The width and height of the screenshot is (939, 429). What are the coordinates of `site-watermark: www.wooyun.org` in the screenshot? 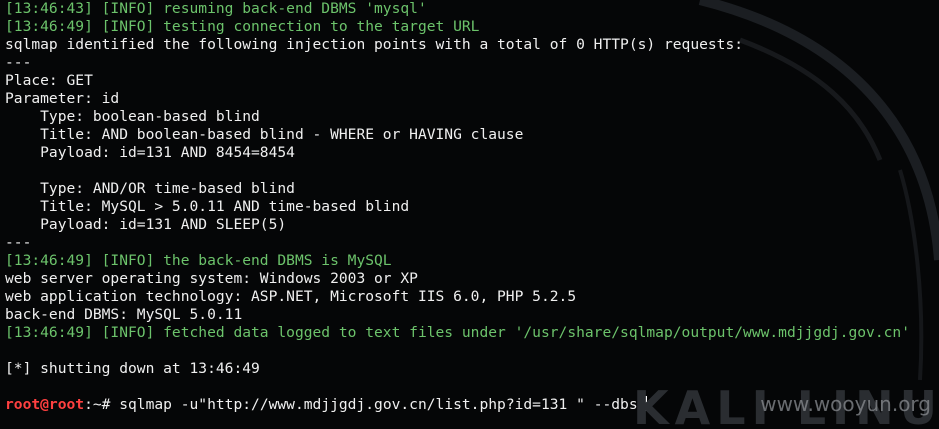 It's located at (845, 404).